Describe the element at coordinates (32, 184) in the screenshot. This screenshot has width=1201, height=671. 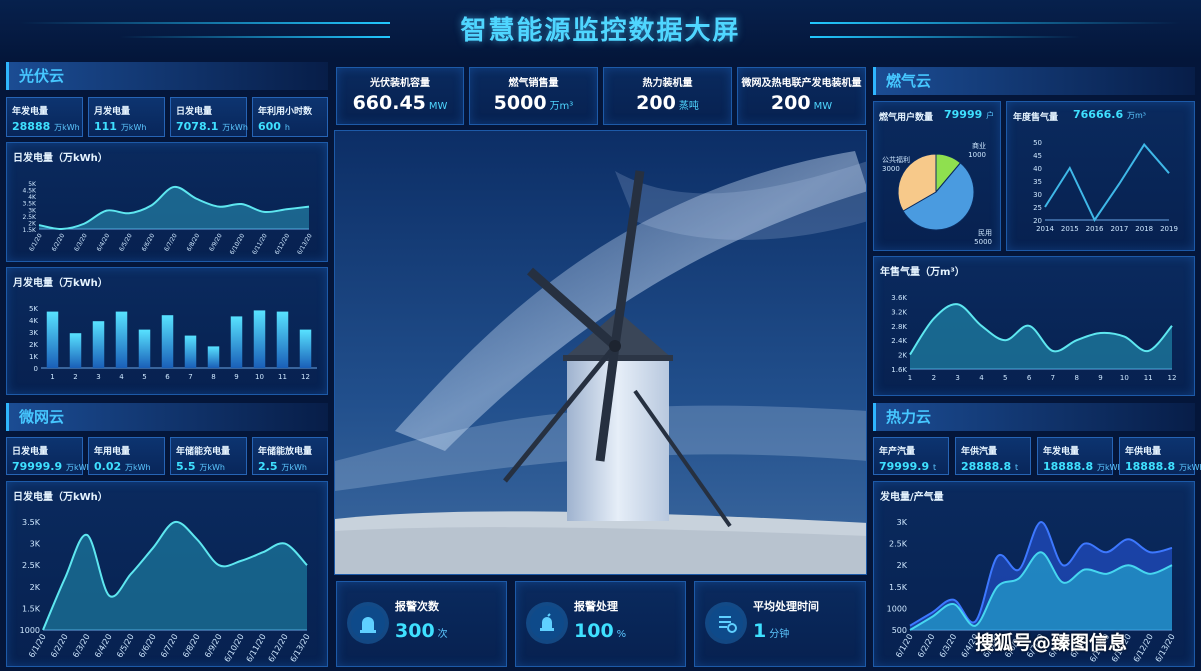
I see `y-tick-label: 5K` at that location.